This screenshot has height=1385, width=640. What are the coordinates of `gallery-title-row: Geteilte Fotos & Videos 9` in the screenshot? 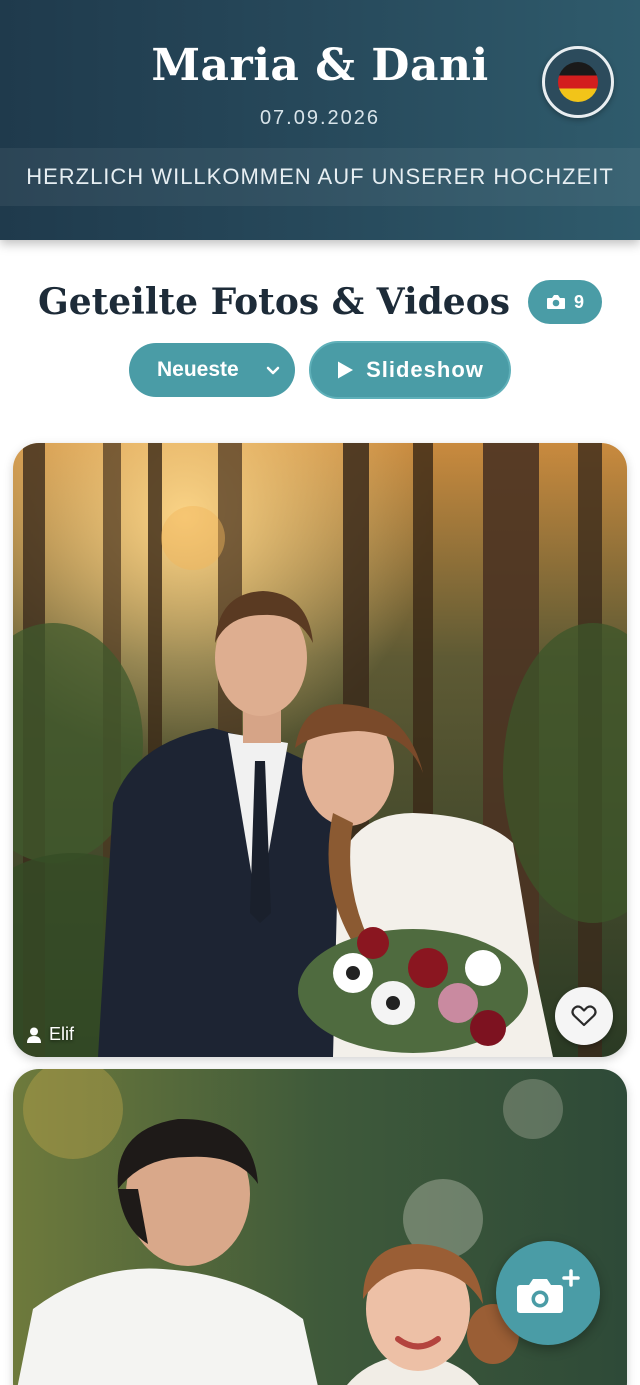 It's located at (320, 302).